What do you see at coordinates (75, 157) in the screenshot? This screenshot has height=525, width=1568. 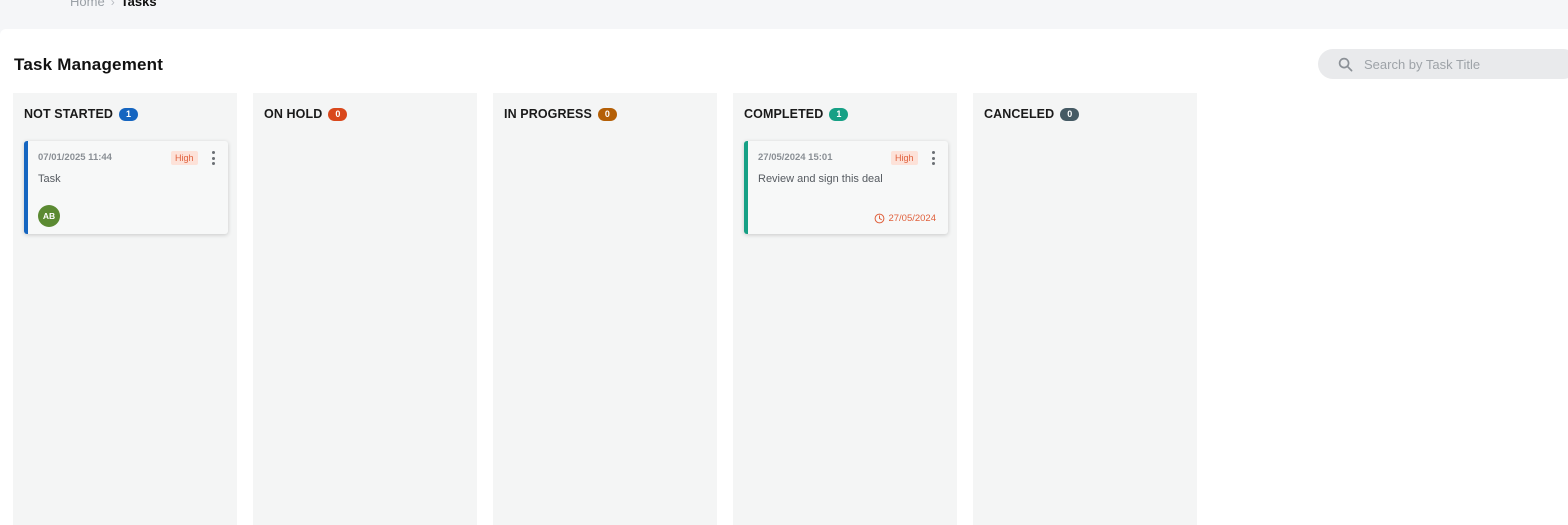 I see `task-date: 07/01/2025 11:44` at bounding box center [75, 157].